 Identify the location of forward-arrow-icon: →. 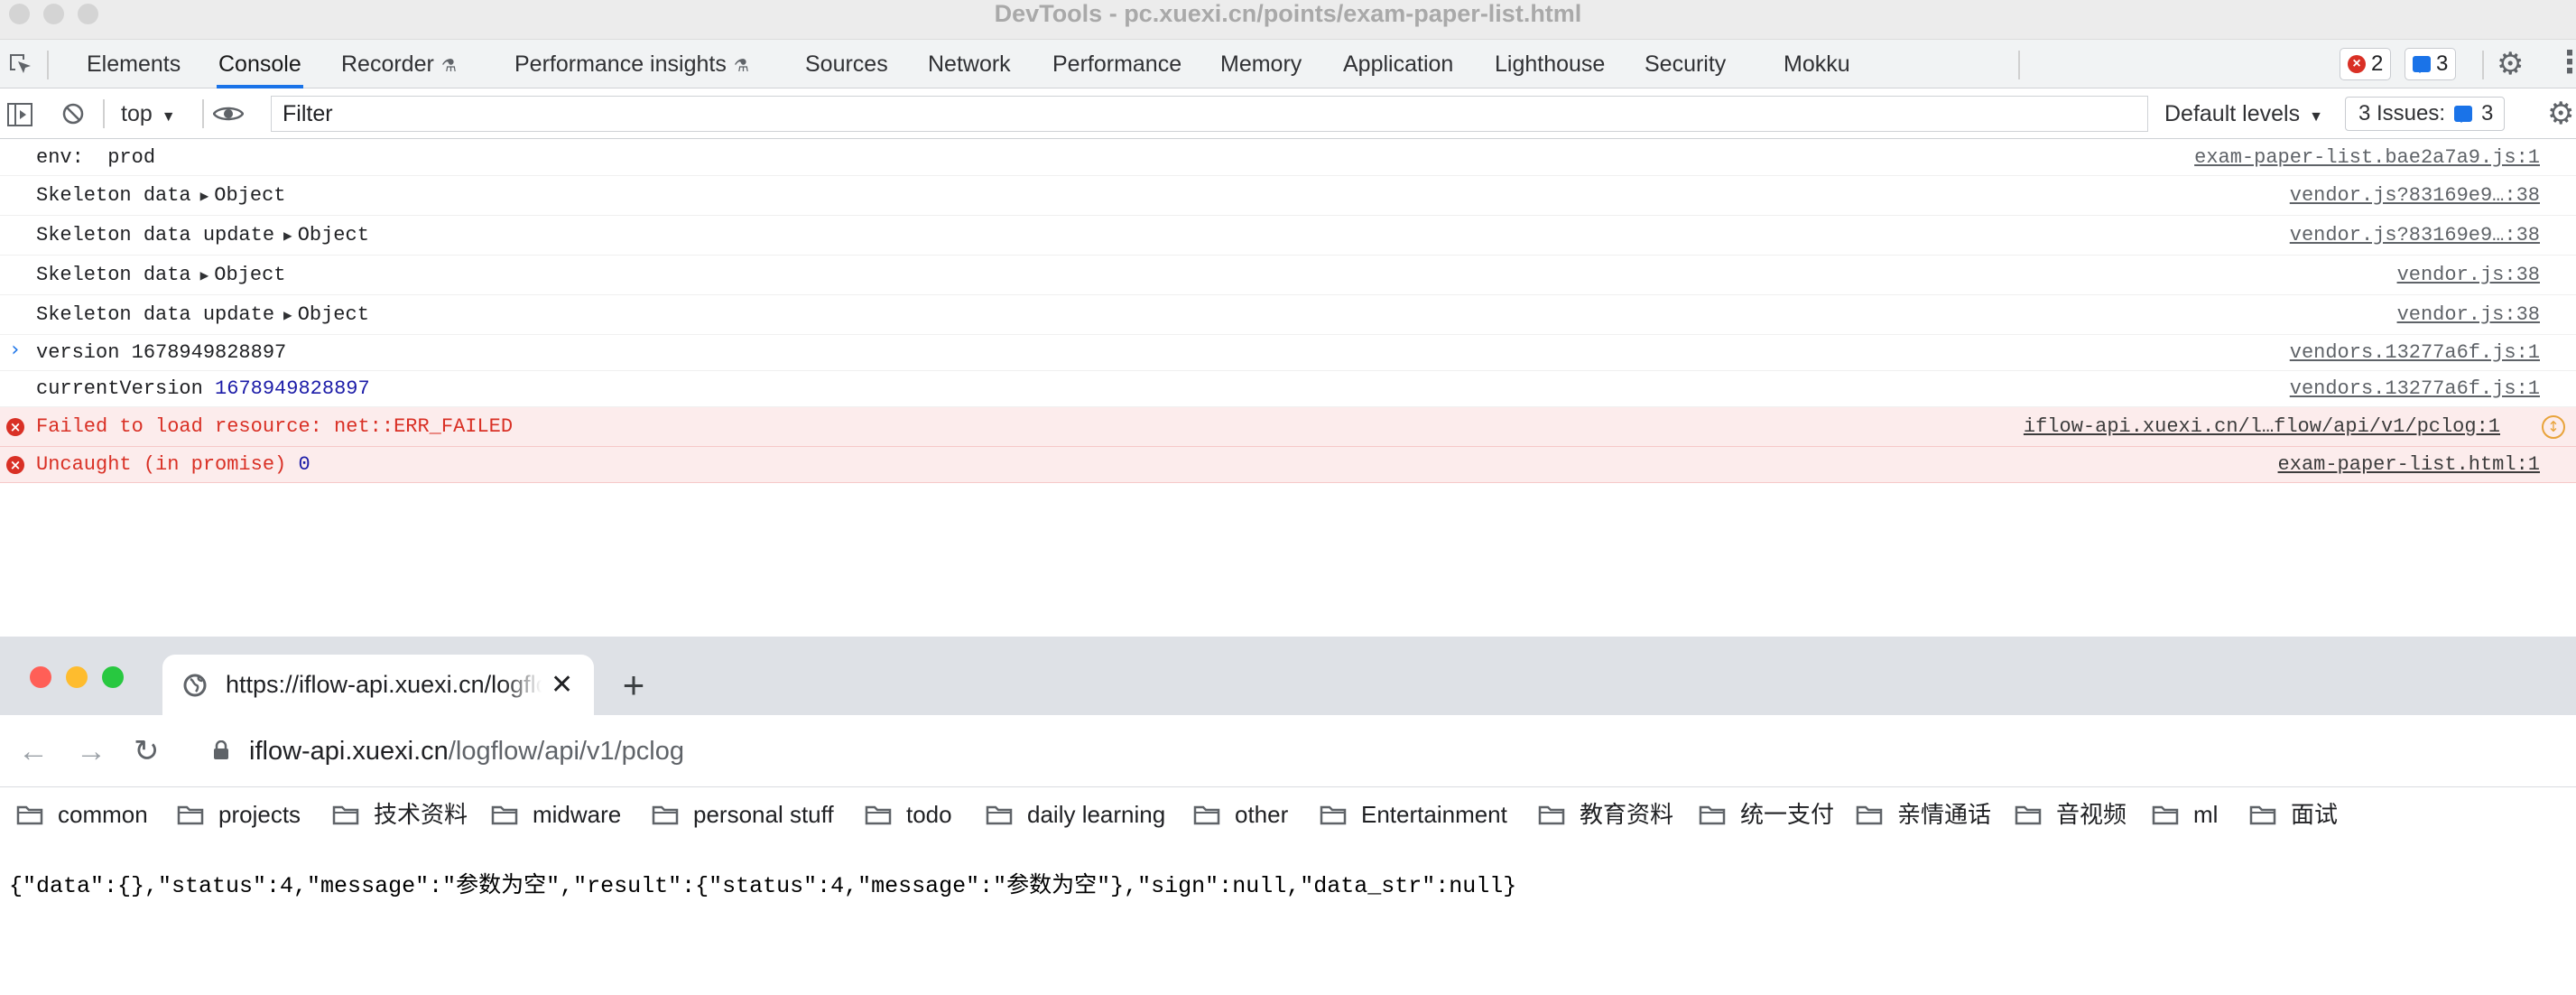
(91, 751).